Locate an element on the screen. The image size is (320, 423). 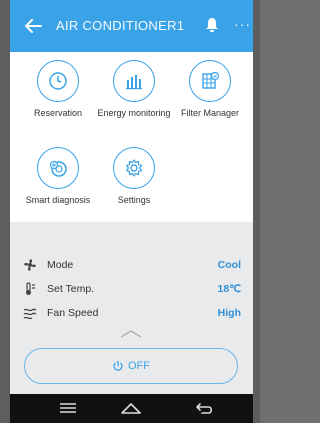
tile-settings: Settings is located at coordinates (134, 176).